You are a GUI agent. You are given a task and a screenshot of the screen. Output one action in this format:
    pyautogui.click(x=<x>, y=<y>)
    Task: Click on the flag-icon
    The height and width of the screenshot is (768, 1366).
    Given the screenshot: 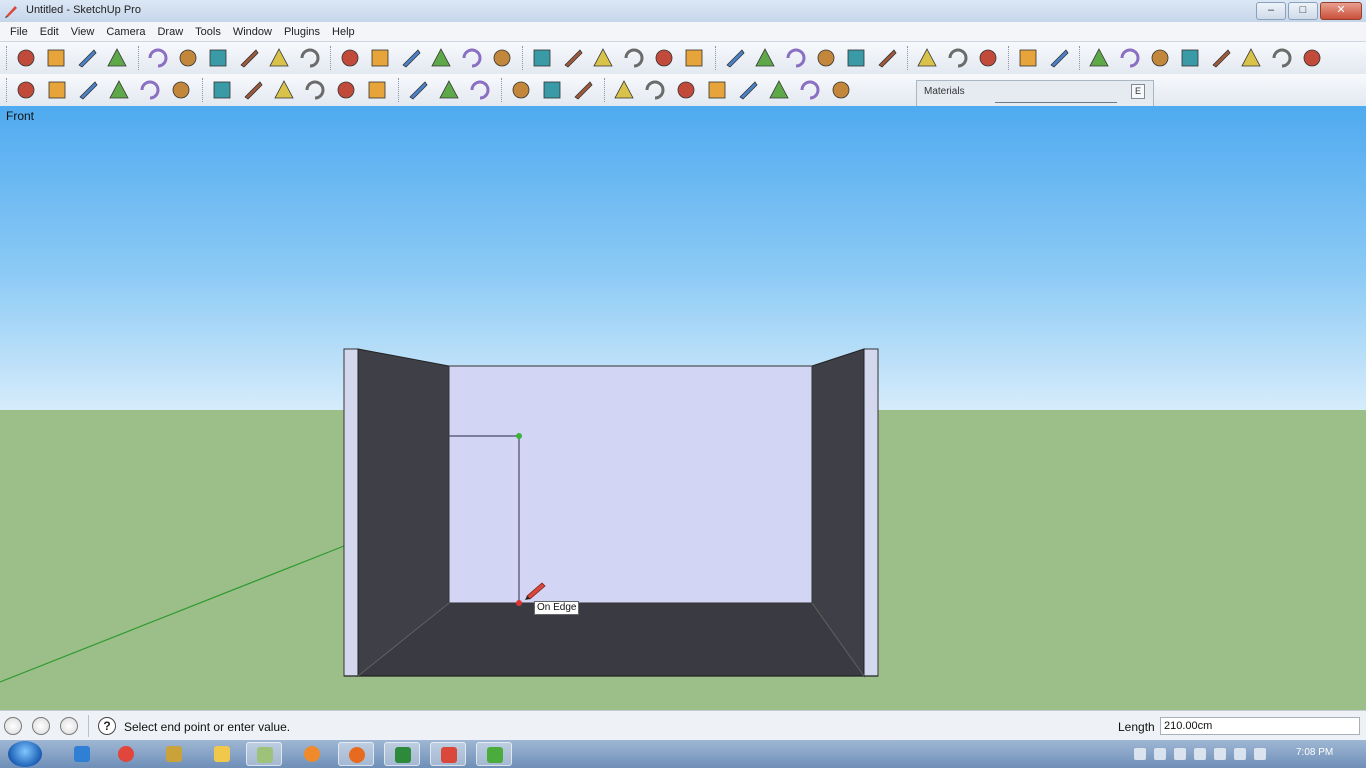 What is the action you would take?
    pyautogui.click(x=1200, y=754)
    